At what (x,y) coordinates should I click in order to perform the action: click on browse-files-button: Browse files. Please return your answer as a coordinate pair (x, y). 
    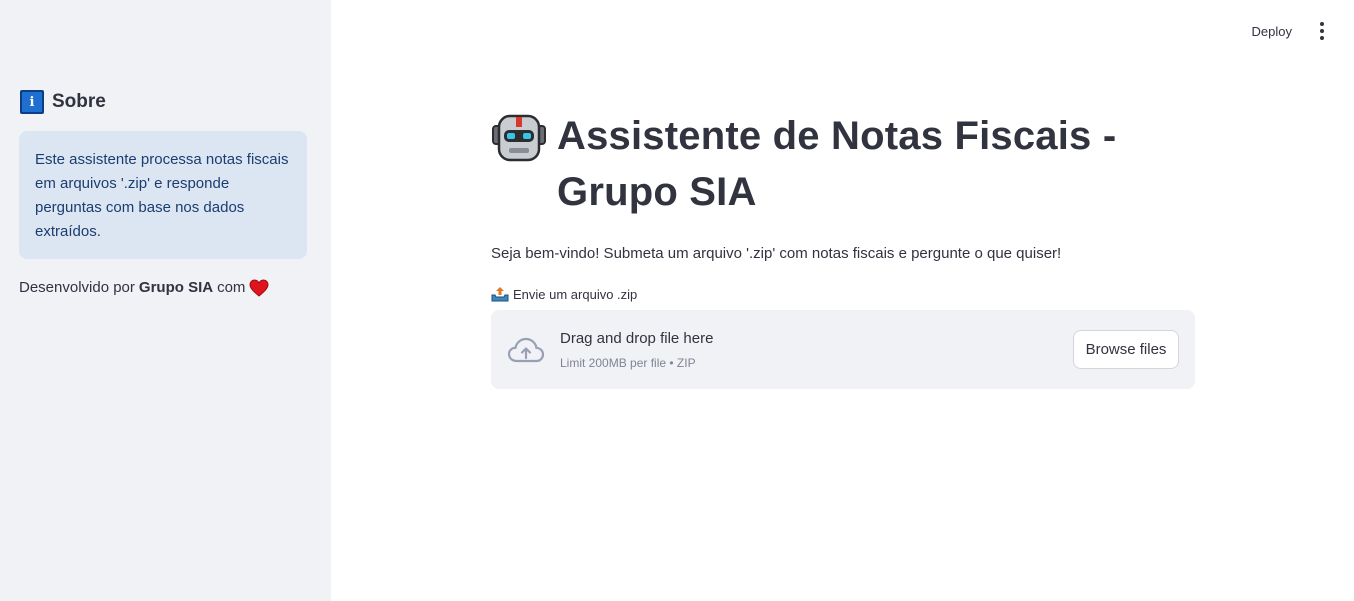
    Looking at the image, I should click on (1126, 349).